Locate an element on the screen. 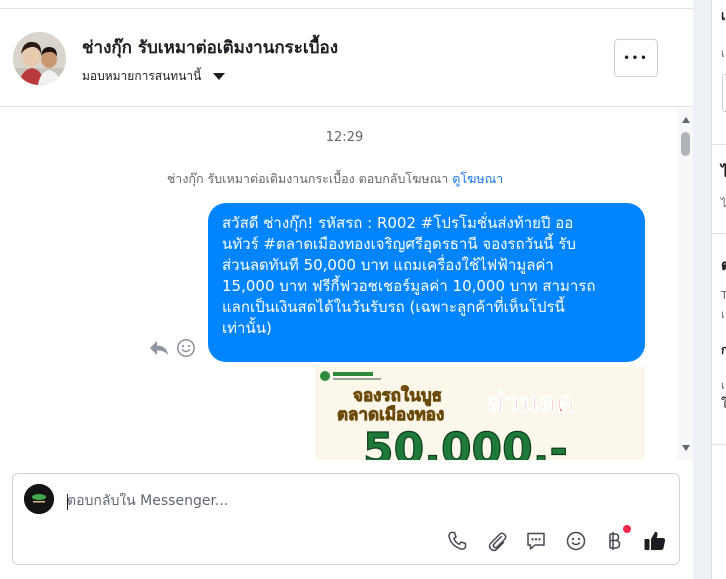 This screenshot has width=726, height=579. payment-baht-icon is located at coordinates (614, 541).